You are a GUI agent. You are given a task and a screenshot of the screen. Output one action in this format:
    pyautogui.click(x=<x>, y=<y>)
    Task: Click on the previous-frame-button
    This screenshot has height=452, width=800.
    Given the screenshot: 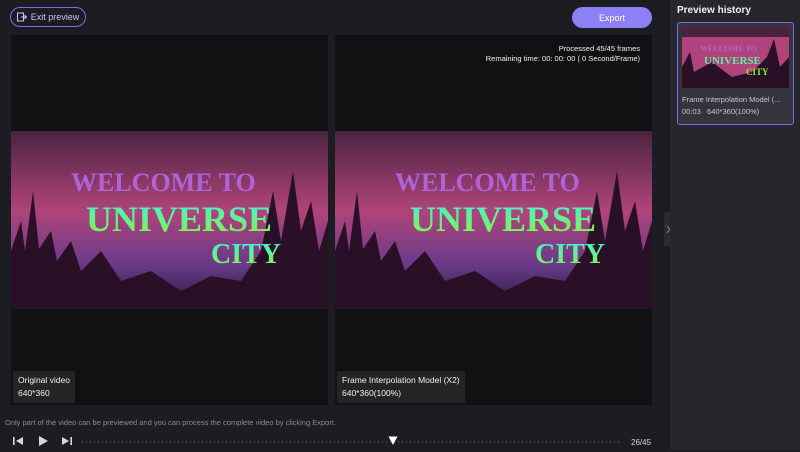 What is the action you would take?
    pyautogui.click(x=18, y=440)
    